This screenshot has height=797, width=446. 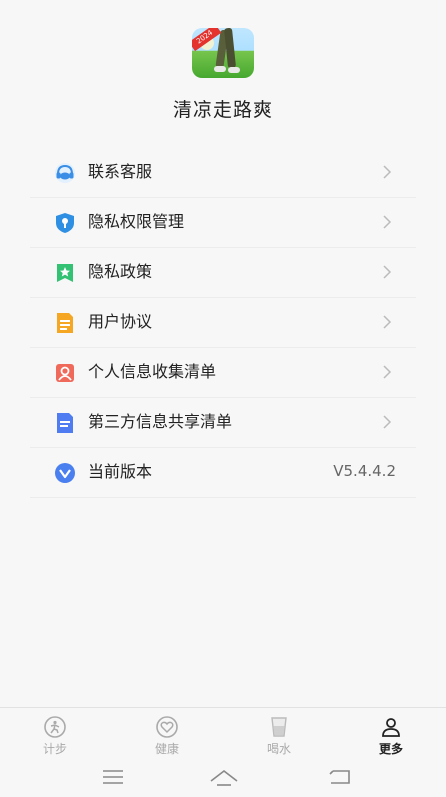 What do you see at coordinates (166, 749) in the screenshot?
I see `tab-label: 健康` at bounding box center [166, 749].